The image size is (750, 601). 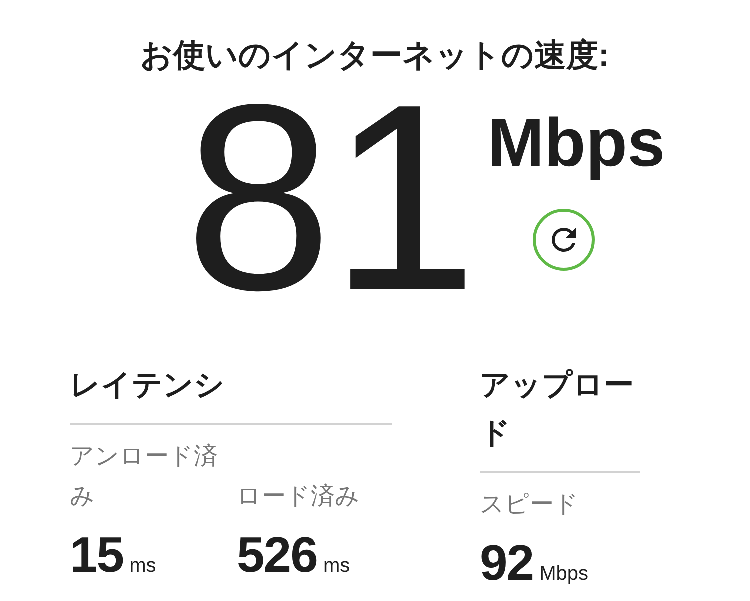 What do you see at coordinates (564, 240) in the screenshot?
I see `refresh-icon` at bounding box center [564, 240].